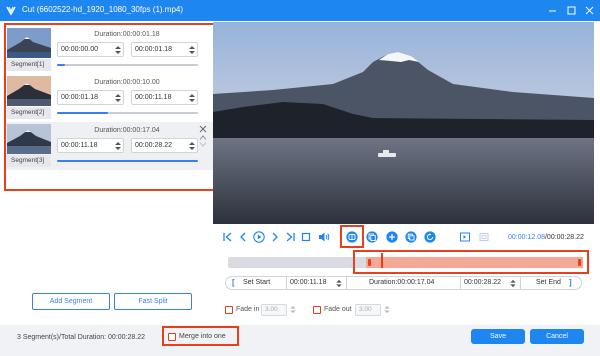  Describe the element at coordinates (471, 262) in the screenshot. I see `timeline-highlight` at that location.